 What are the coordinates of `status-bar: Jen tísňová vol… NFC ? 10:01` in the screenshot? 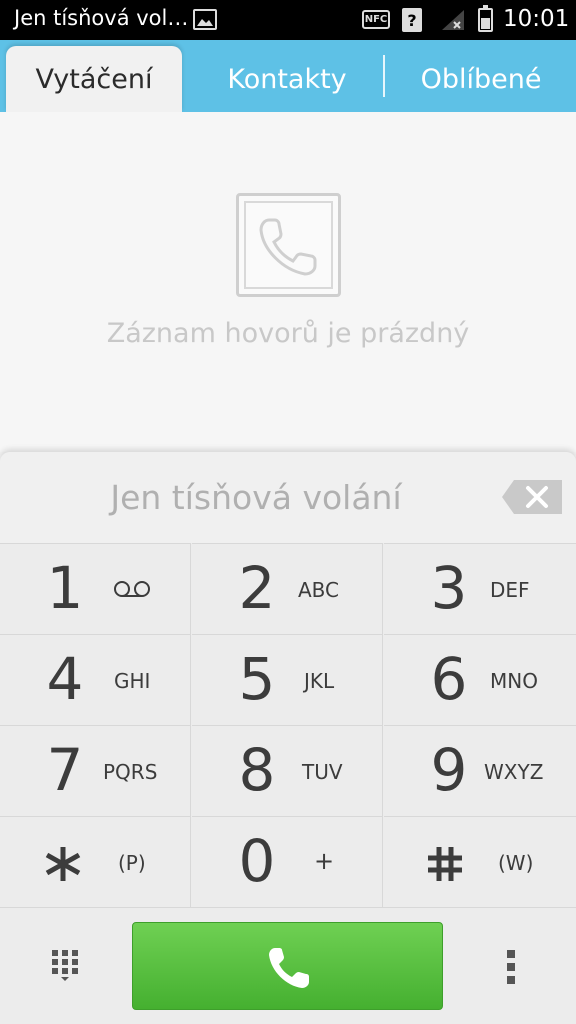 It's located at (288, 20).